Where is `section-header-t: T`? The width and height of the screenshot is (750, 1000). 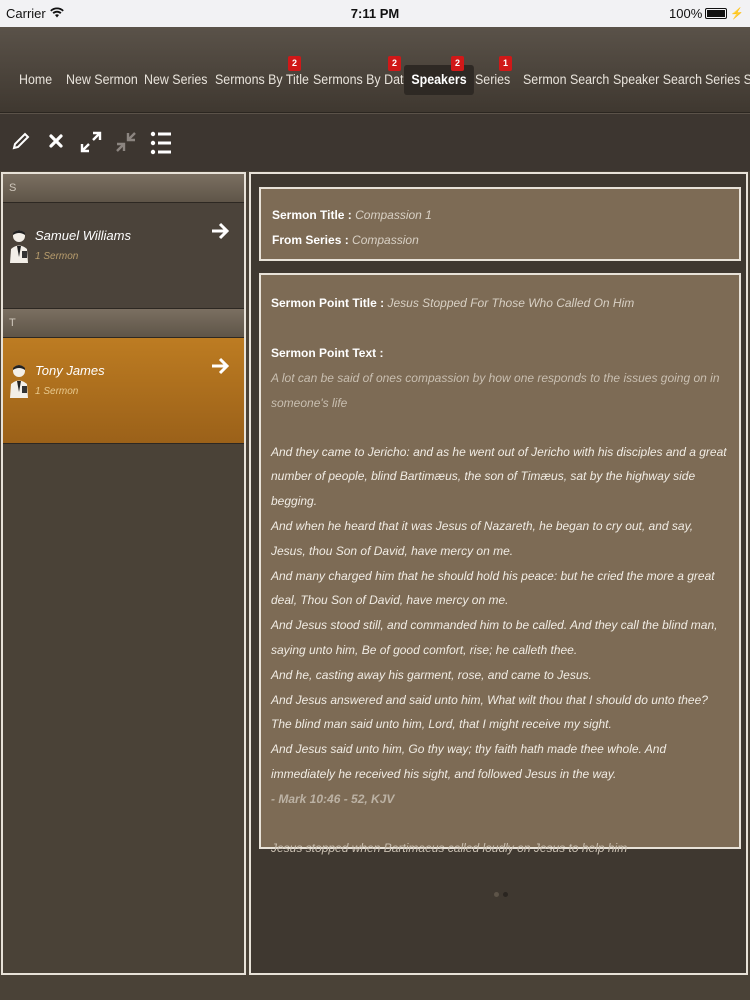 section-header-t: T is located at coordinates (123, 323).